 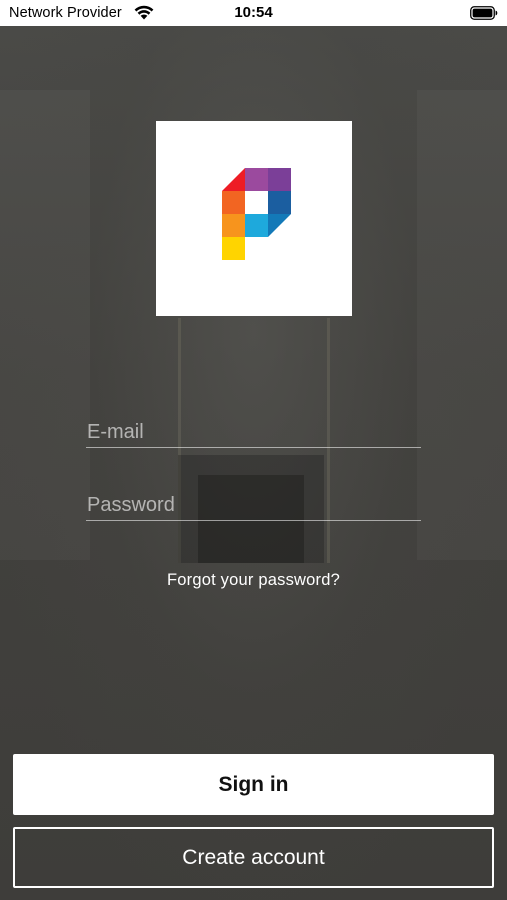 What do you see at coordinates (253, 580) in the screenshot?
I see `forgot-password-link: Forgot your password?` at bounding box center [253, 580].